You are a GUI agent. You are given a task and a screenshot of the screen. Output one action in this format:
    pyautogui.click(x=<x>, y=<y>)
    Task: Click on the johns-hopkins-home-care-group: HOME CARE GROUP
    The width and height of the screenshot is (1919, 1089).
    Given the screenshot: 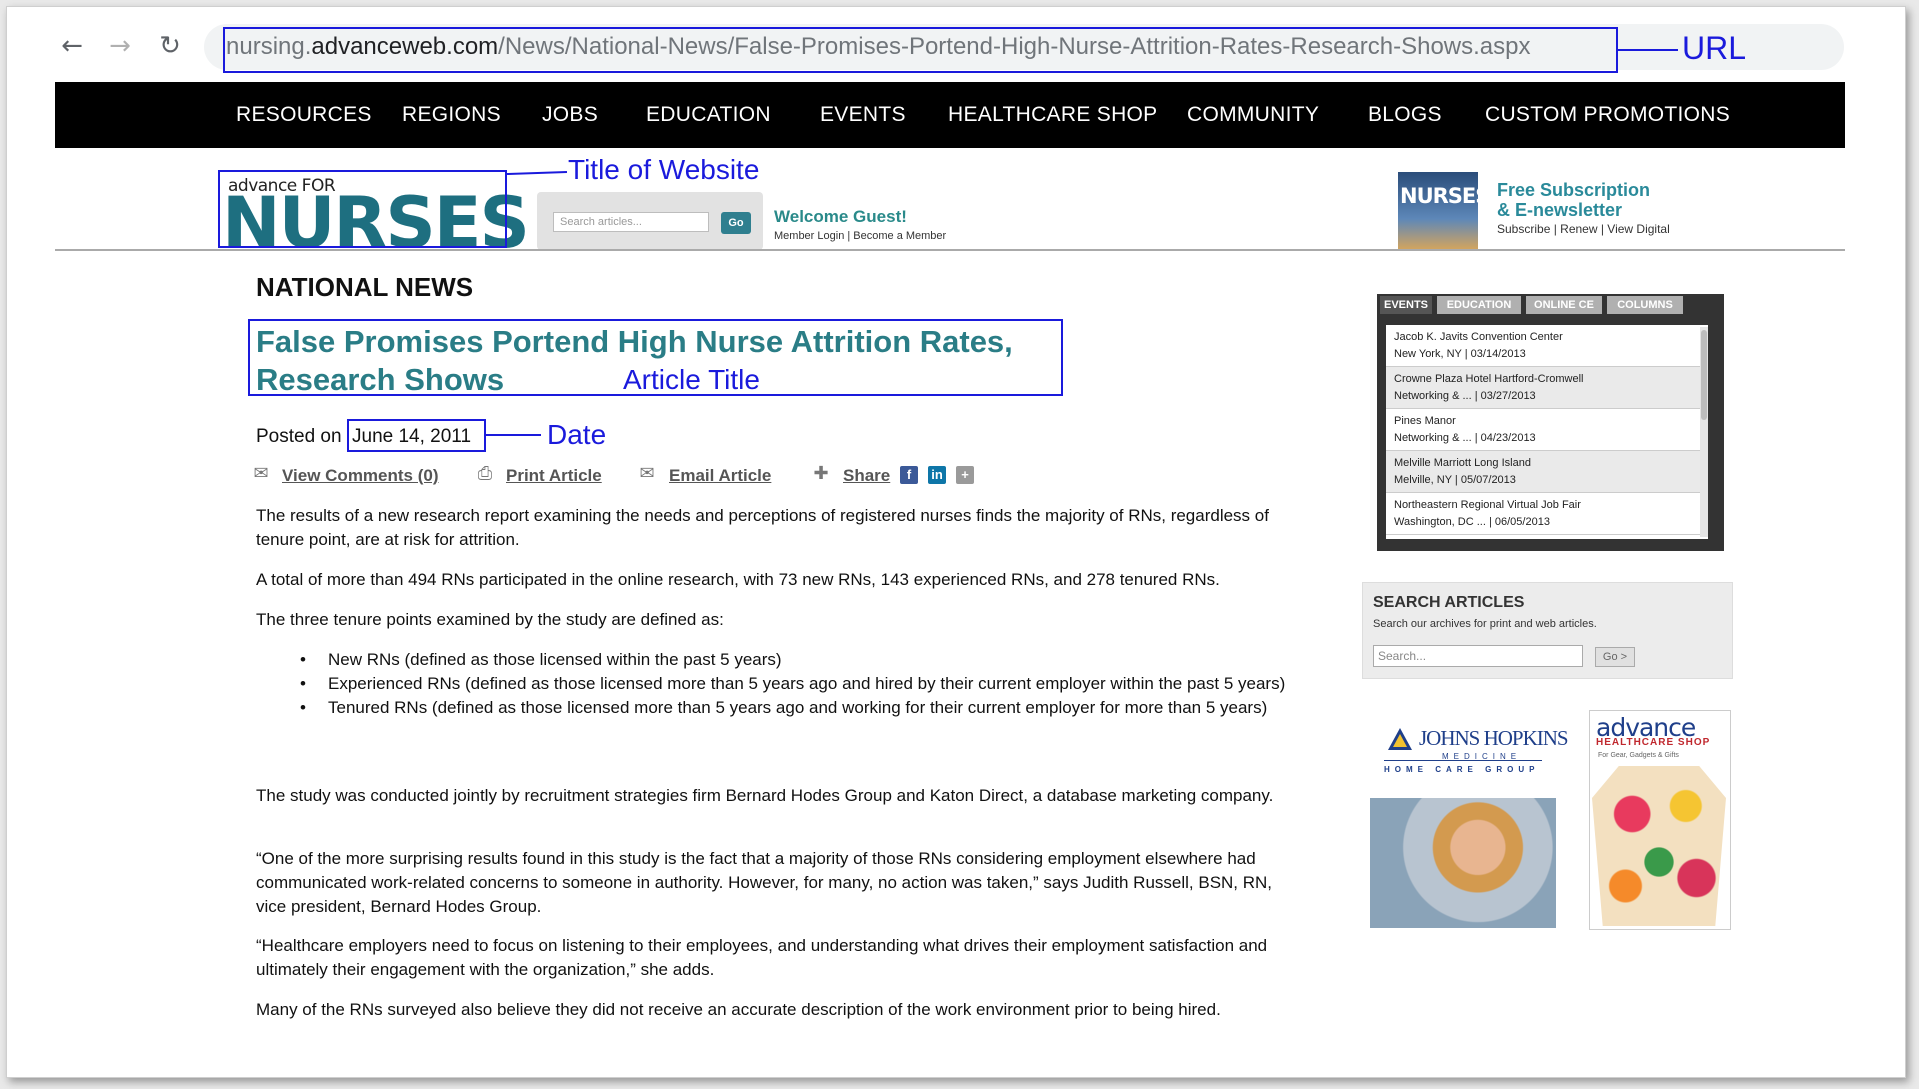 What is the action you would take?
    pyautogui.click(x=1462, y=769)
    